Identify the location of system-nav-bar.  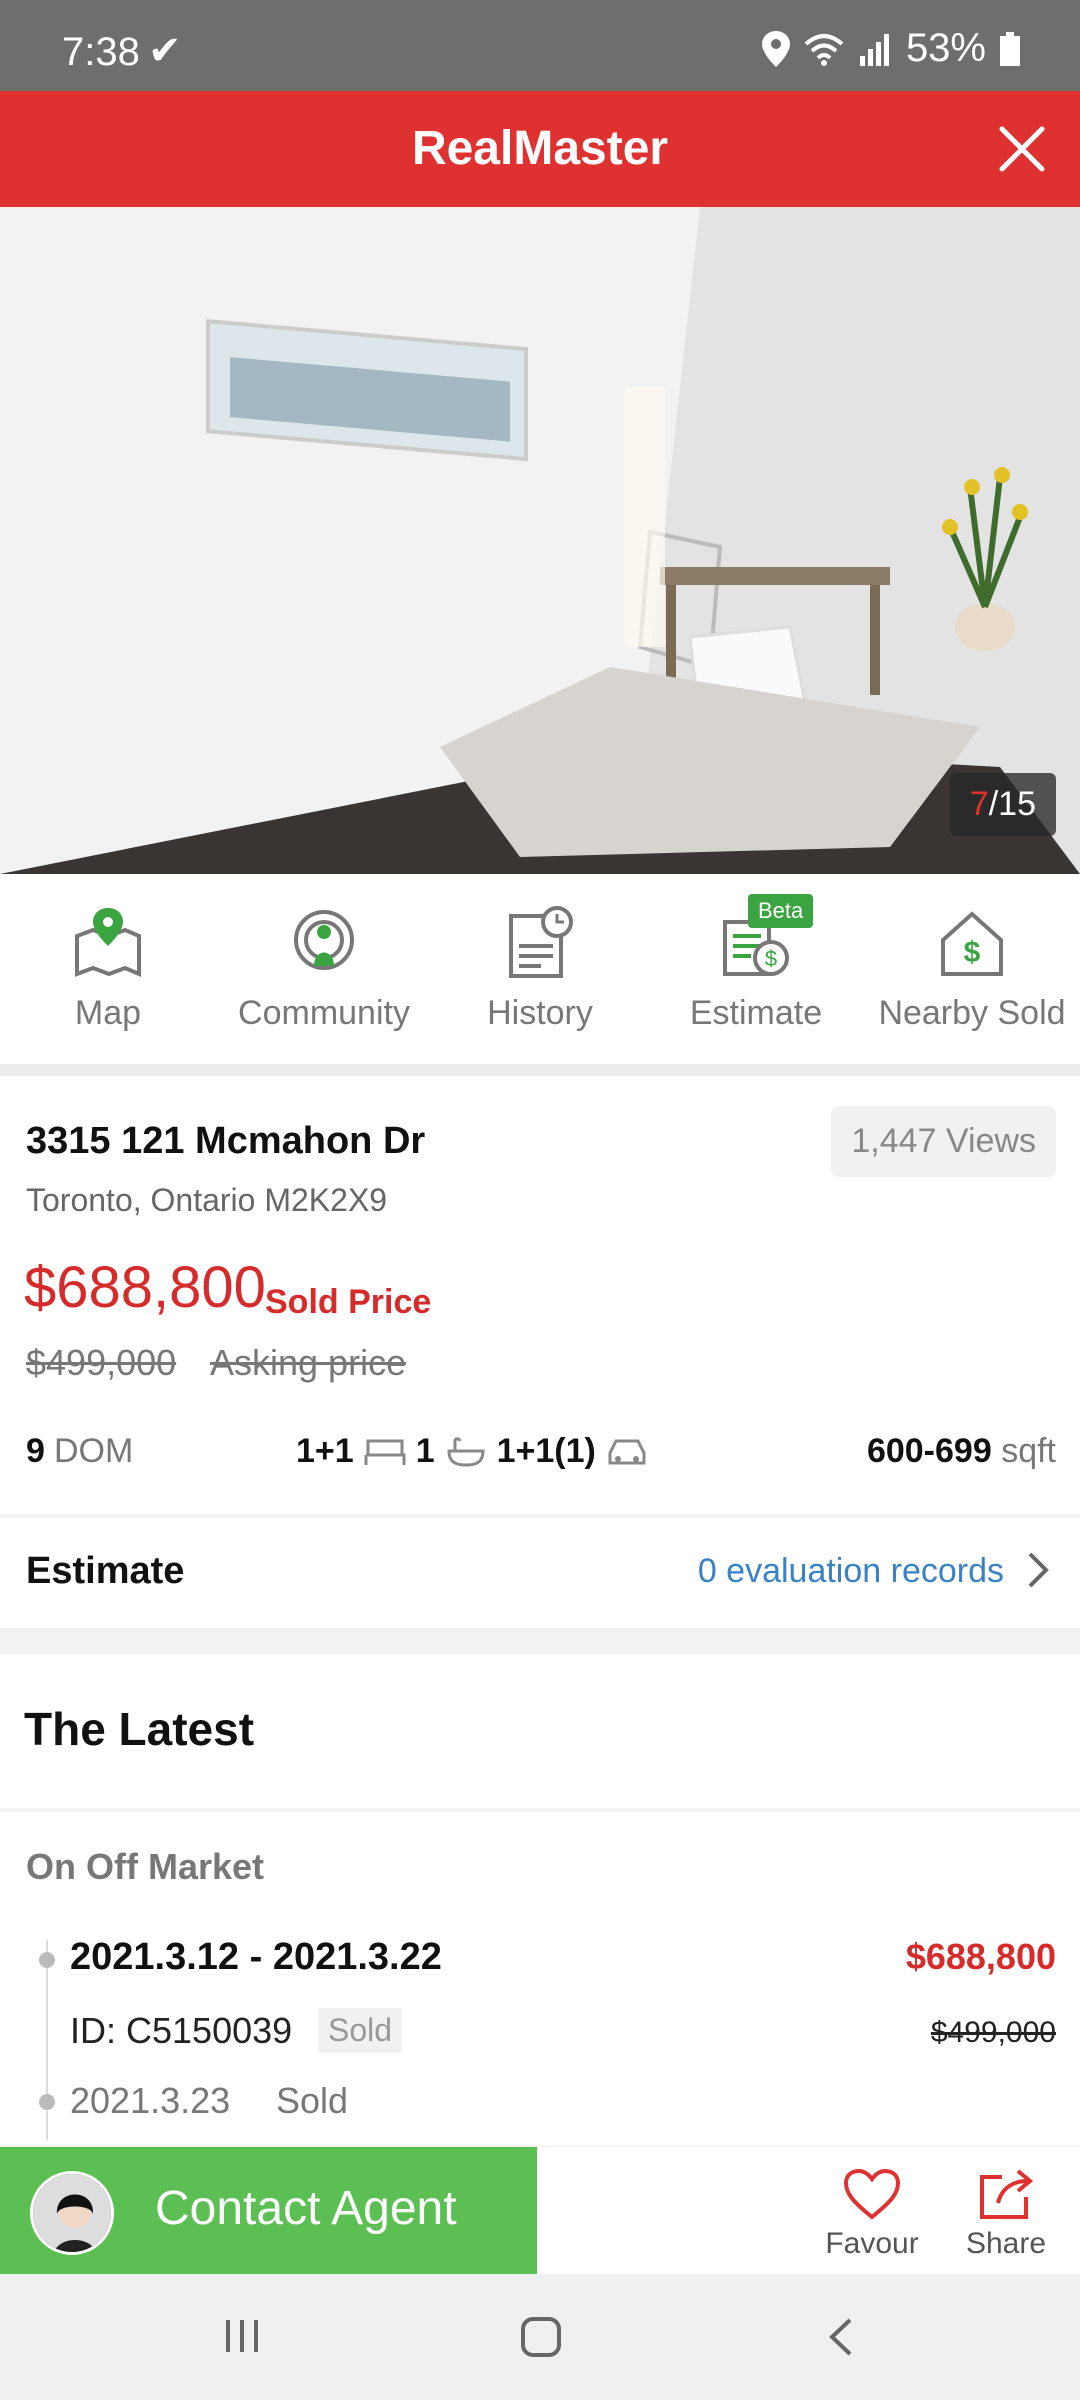
(540, 2337).